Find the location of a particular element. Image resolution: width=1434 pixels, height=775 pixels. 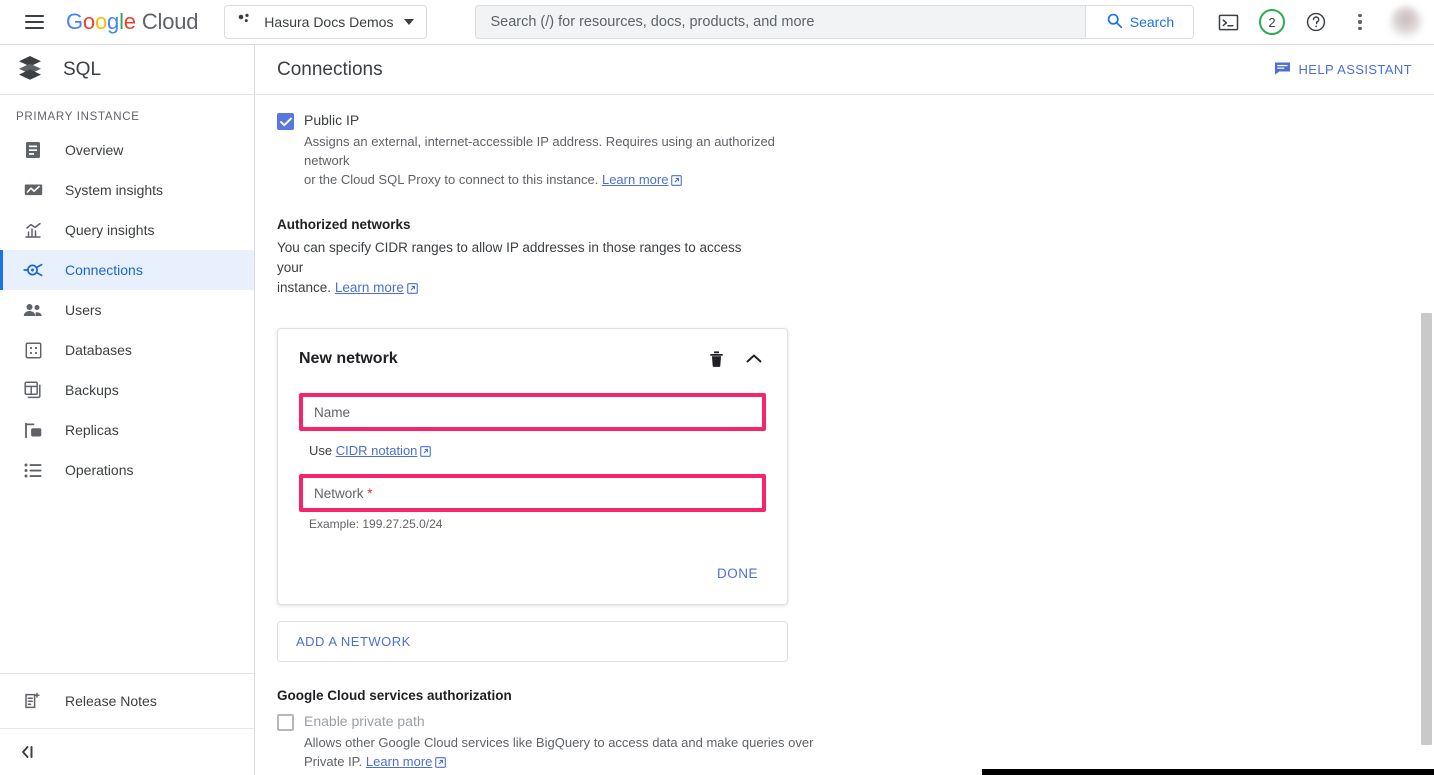

notification-badge: 2 is located at coordinates (1272, 22).